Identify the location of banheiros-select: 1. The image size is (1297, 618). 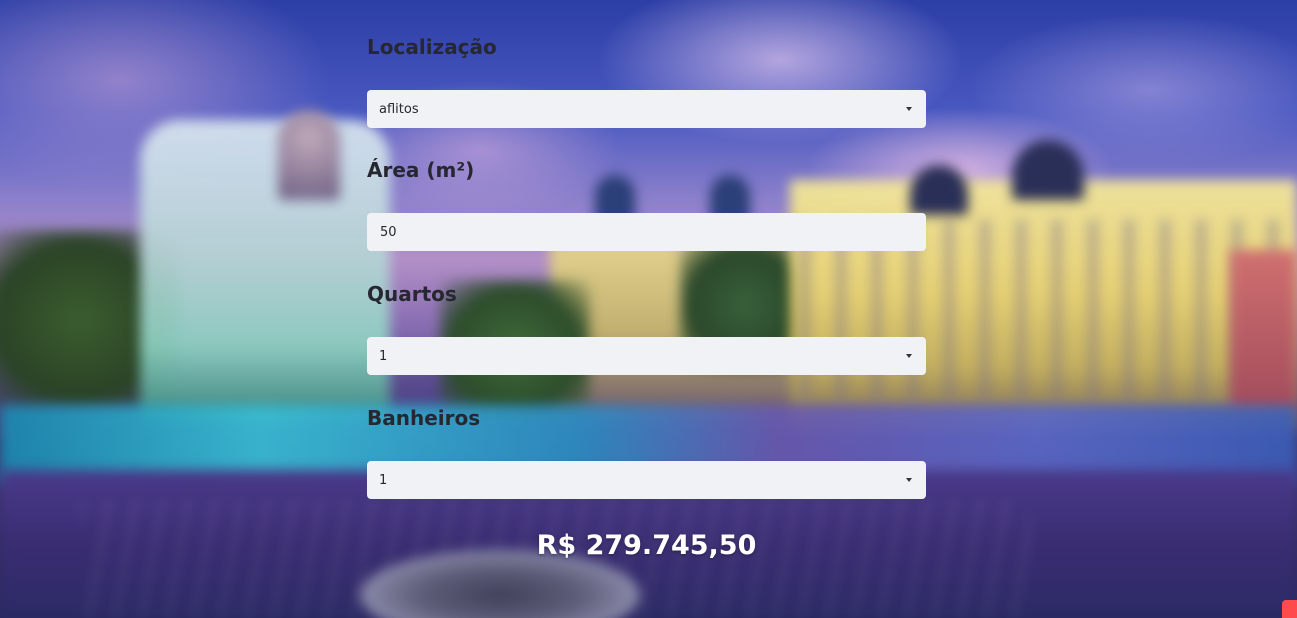
(646, 480).